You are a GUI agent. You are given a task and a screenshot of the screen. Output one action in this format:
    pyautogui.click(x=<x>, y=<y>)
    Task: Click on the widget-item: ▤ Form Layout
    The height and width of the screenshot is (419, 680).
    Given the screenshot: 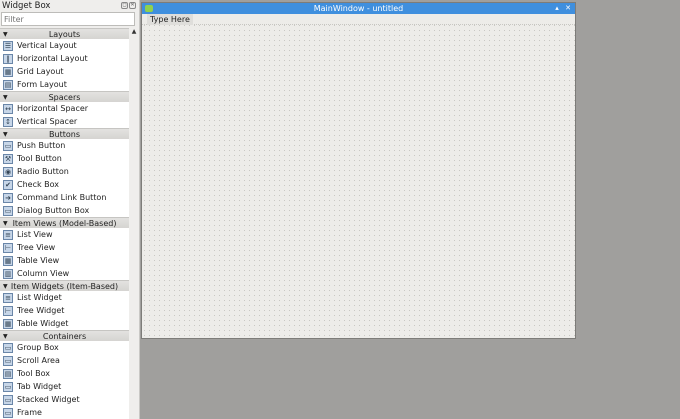 What is the action you would take?
    pyautogui.click(x=64, y=84)
    